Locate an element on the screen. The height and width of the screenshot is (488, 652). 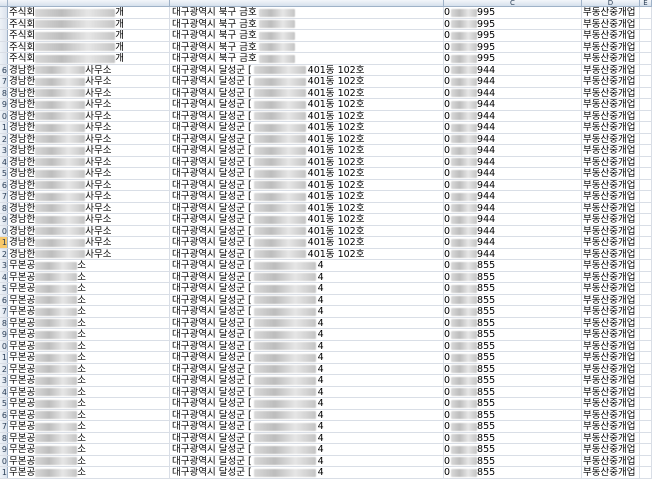
row-header: 6 is located at coordinates (4, 414).